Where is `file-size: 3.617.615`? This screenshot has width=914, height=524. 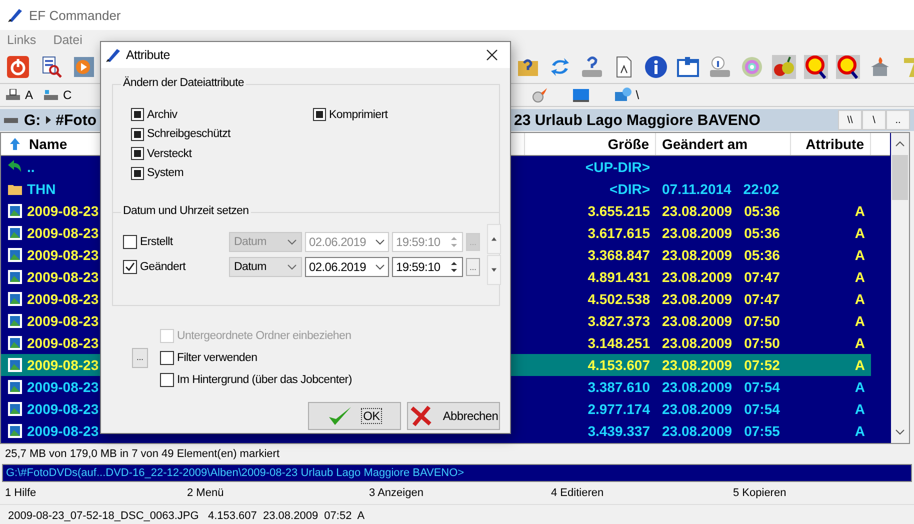
file-size: 3.617.615 is located at coordinates (619, 233).